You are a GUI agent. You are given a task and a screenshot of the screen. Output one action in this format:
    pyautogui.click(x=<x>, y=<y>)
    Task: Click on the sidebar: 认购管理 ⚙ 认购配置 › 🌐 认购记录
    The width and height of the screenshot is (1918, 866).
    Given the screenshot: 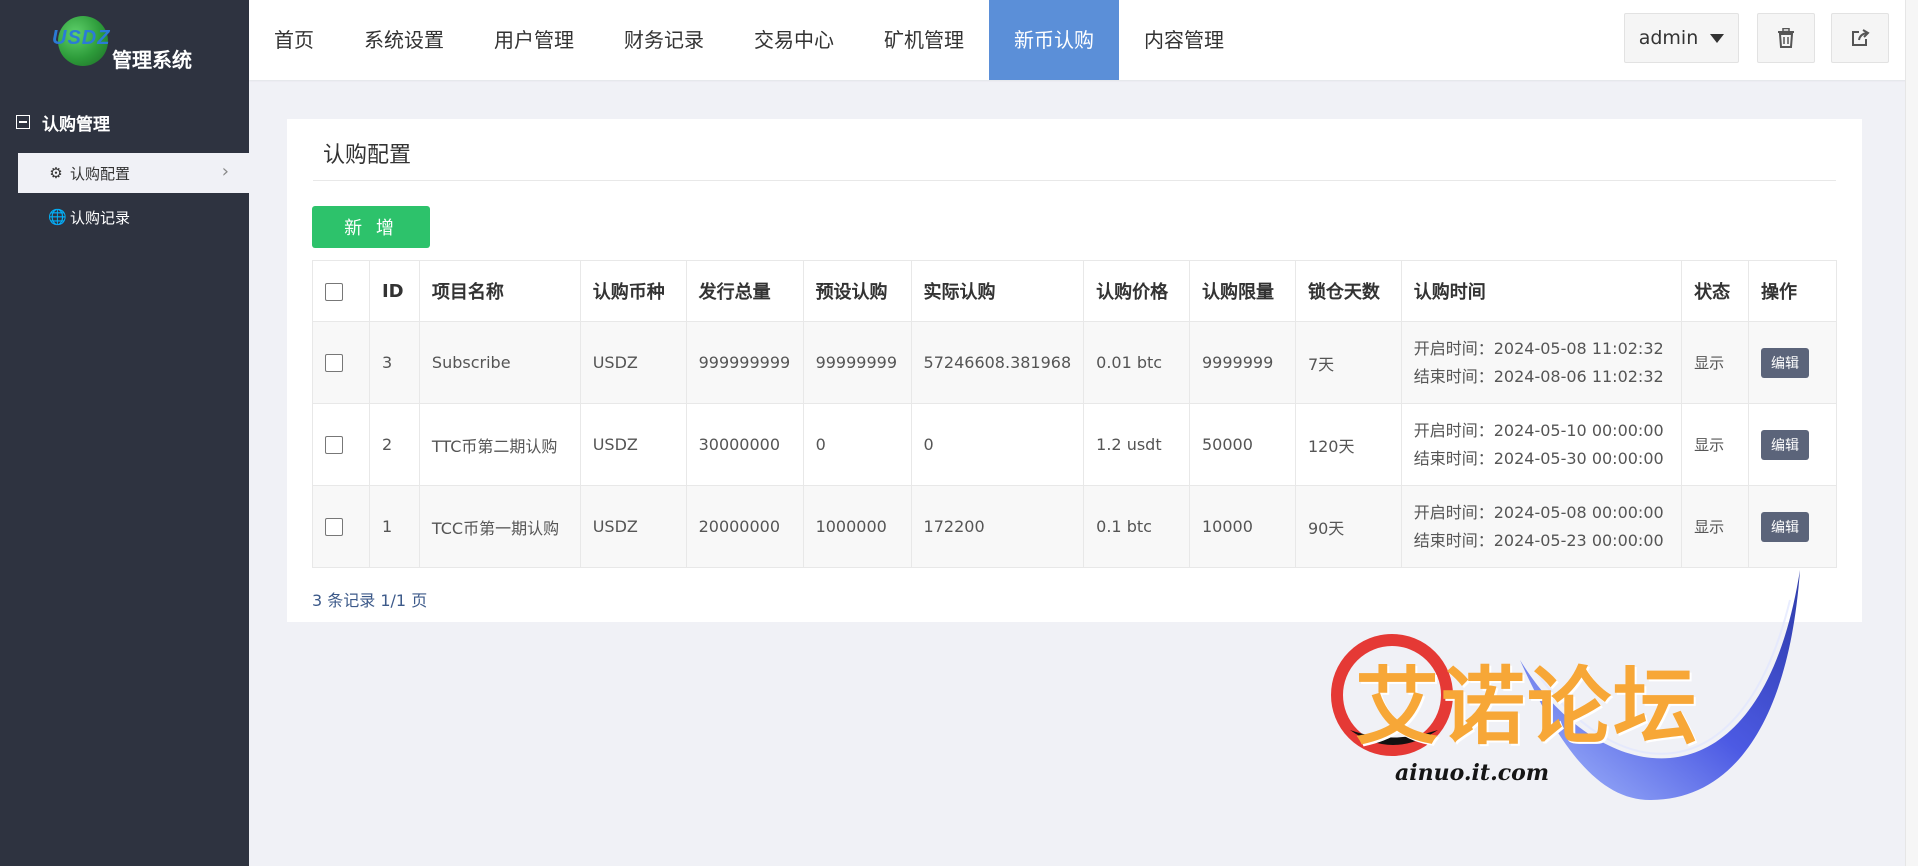 What is the action you would take?
    pyautogui.click(x=124, y=473)
    